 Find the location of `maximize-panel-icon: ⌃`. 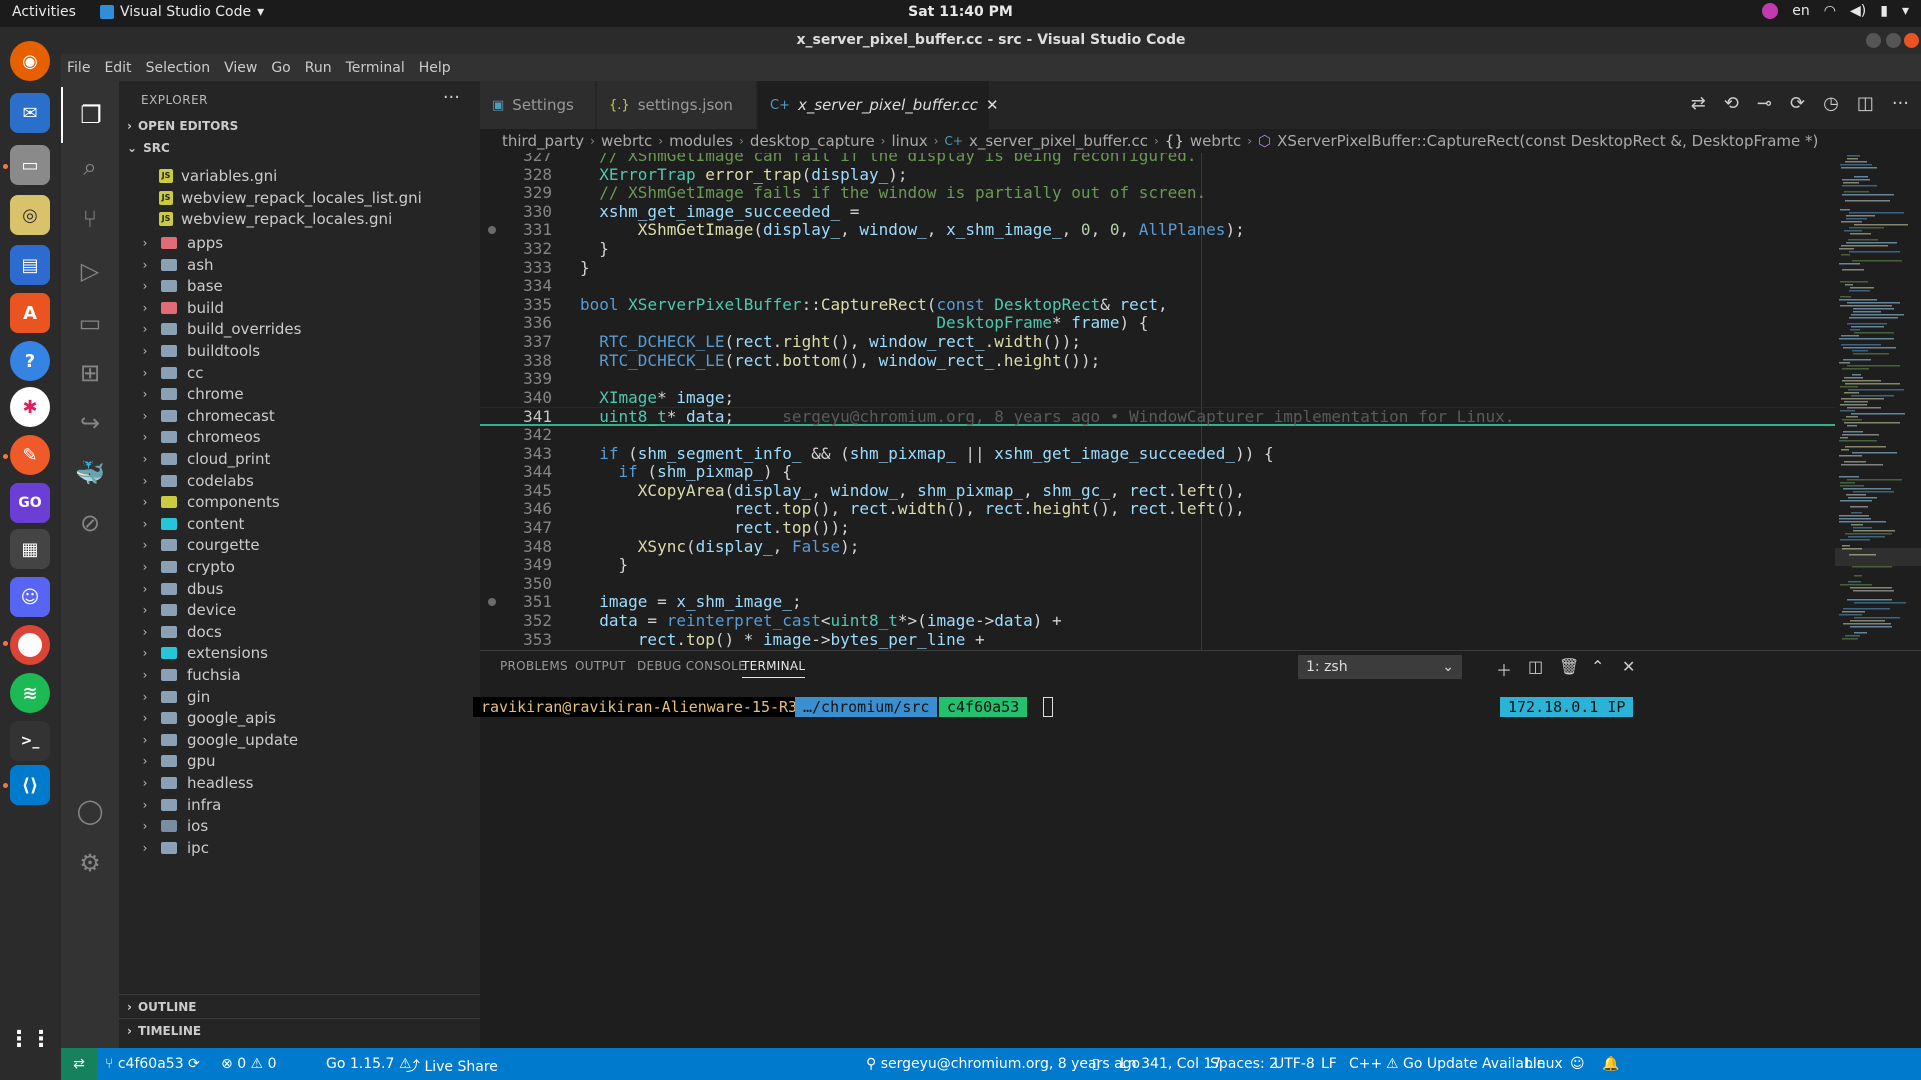

maximize-panel-icon: ⌃ is located at coordinates (1597, 666).